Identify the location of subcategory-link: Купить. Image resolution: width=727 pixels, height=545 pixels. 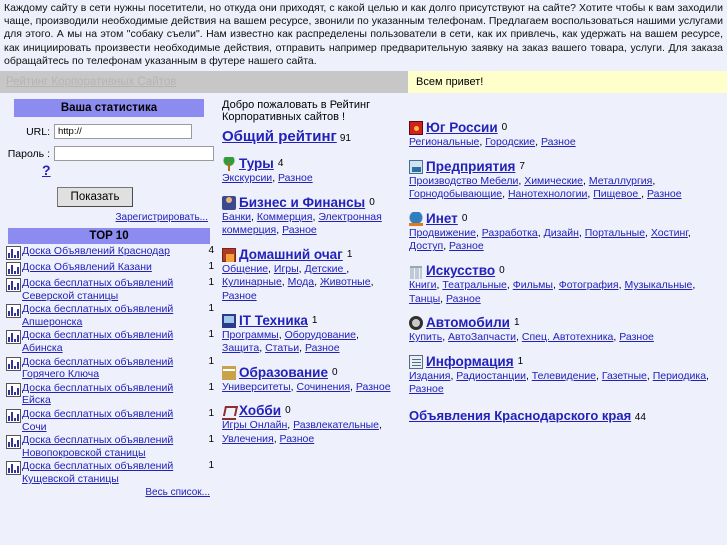
(425, 337).